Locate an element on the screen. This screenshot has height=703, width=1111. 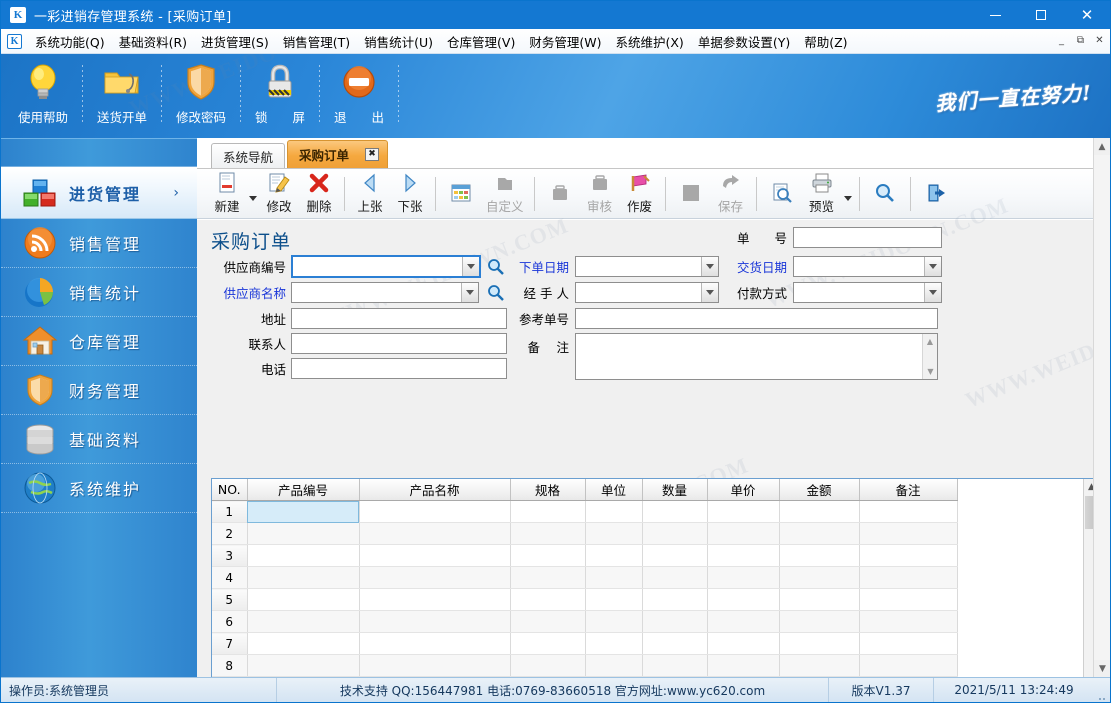
col-product-code: 产品编号 is located at coordinates (303, 490).